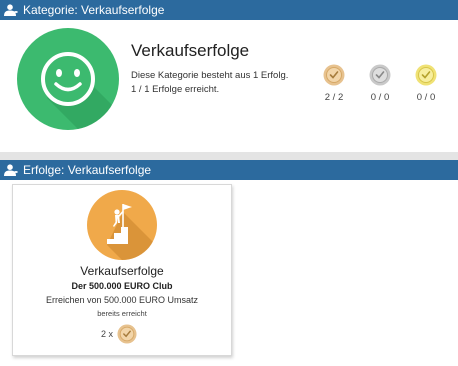 The width and height of the screenshot is (458, 366). What do you see at coordinates (107, 334) in the screenshot?
I see `achievement-count-label: 2 x` at bounding box center [107, 334].